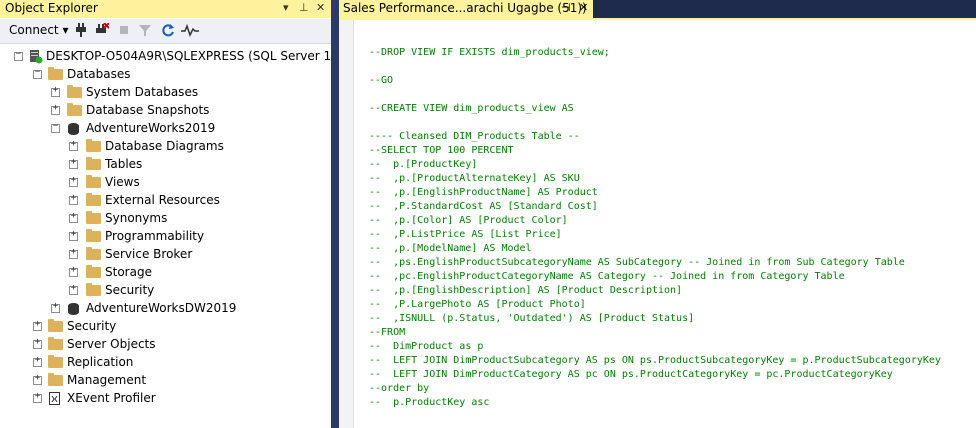 The width and height of the screenshot is (976, 428). I want to click on tree-node-label: Management, so click(107, 380).